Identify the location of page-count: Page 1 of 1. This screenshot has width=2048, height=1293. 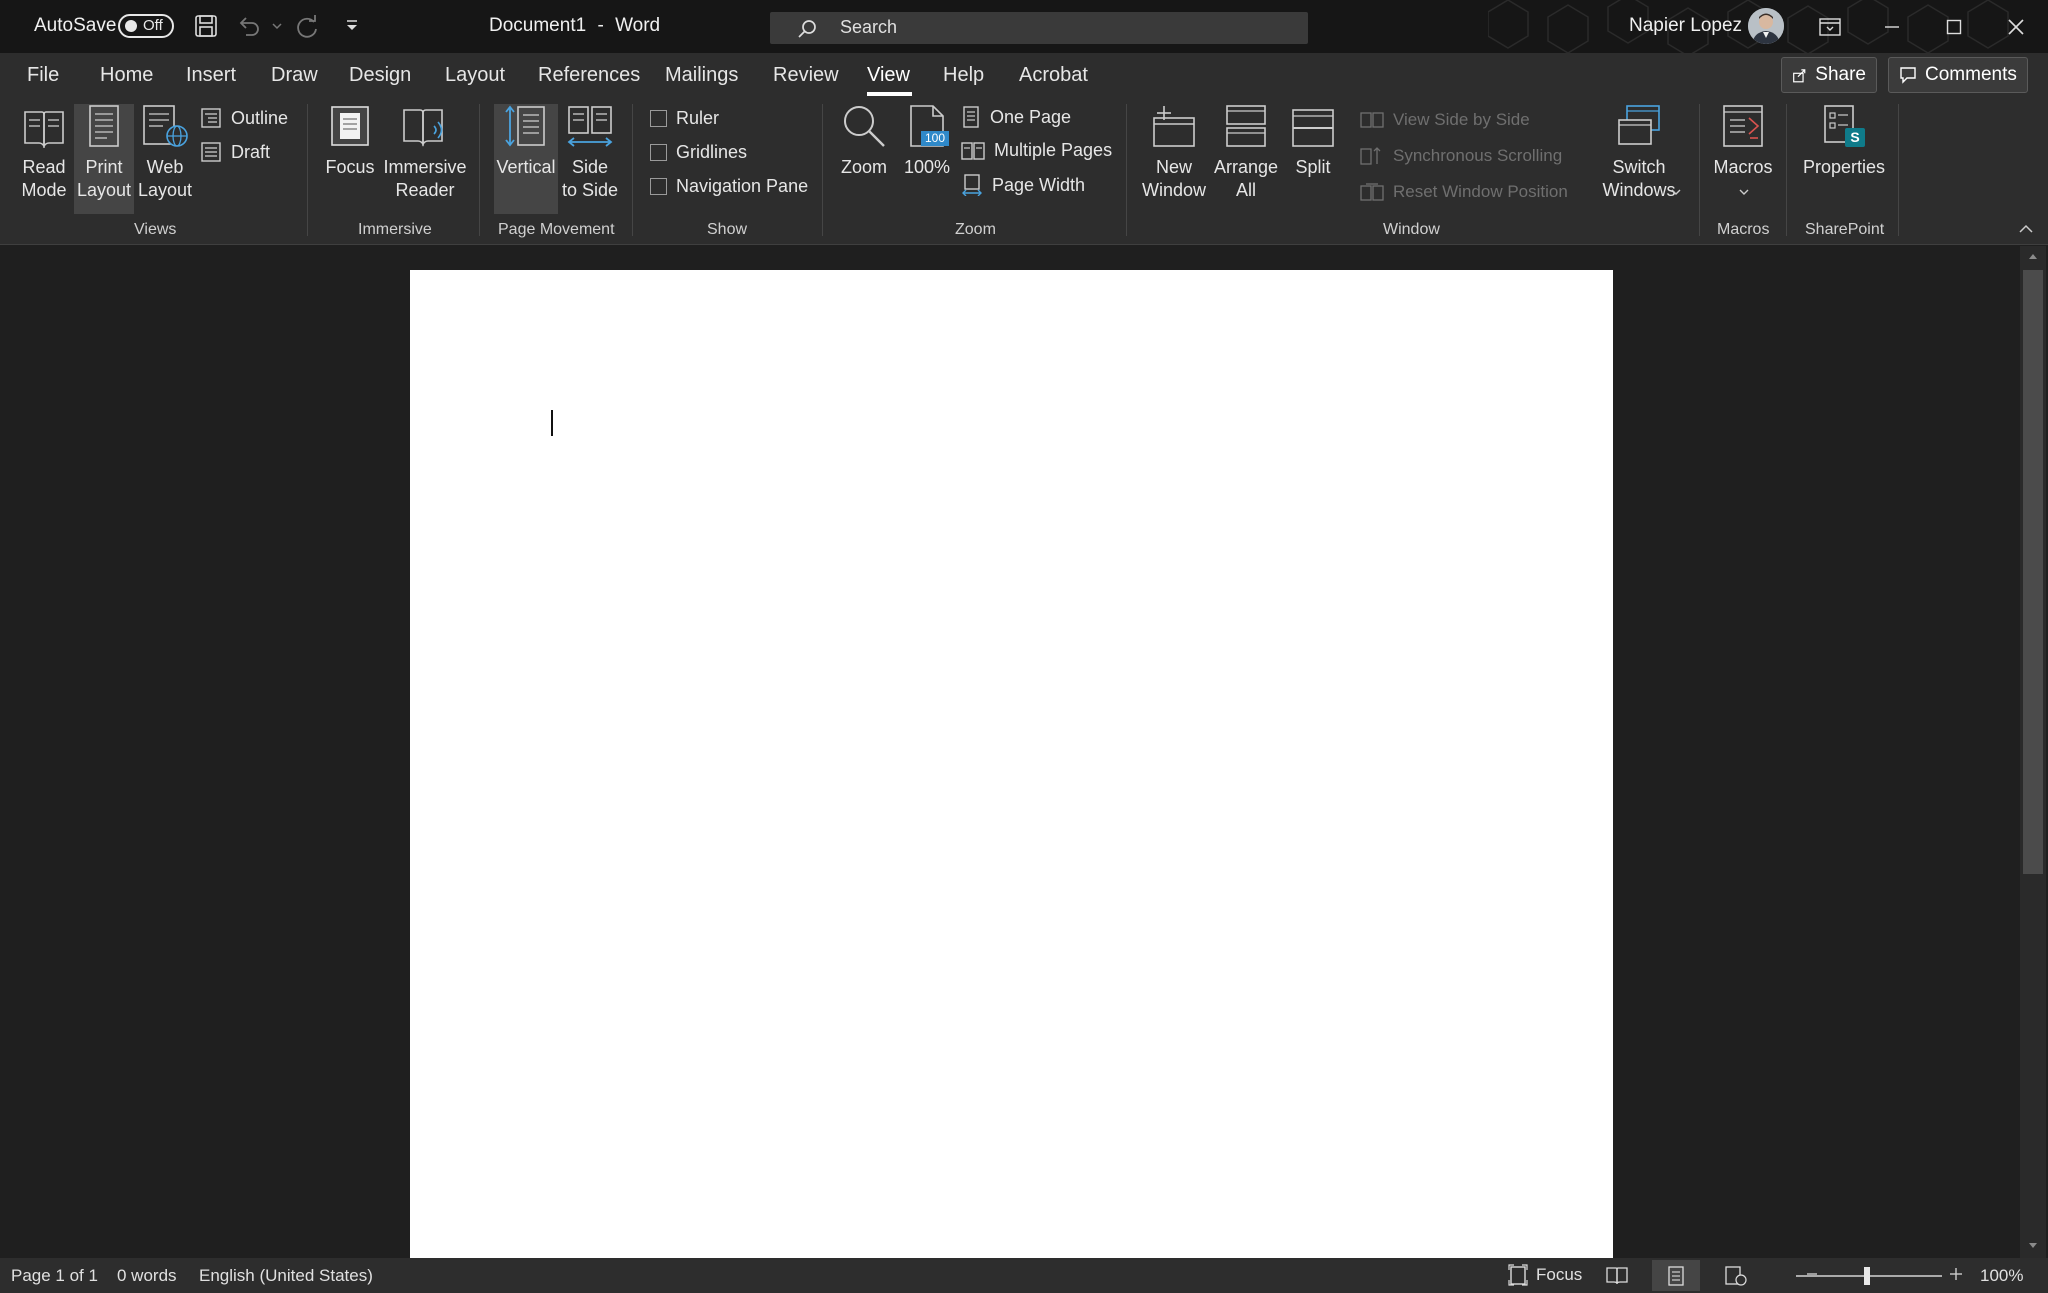
(54, 1276).